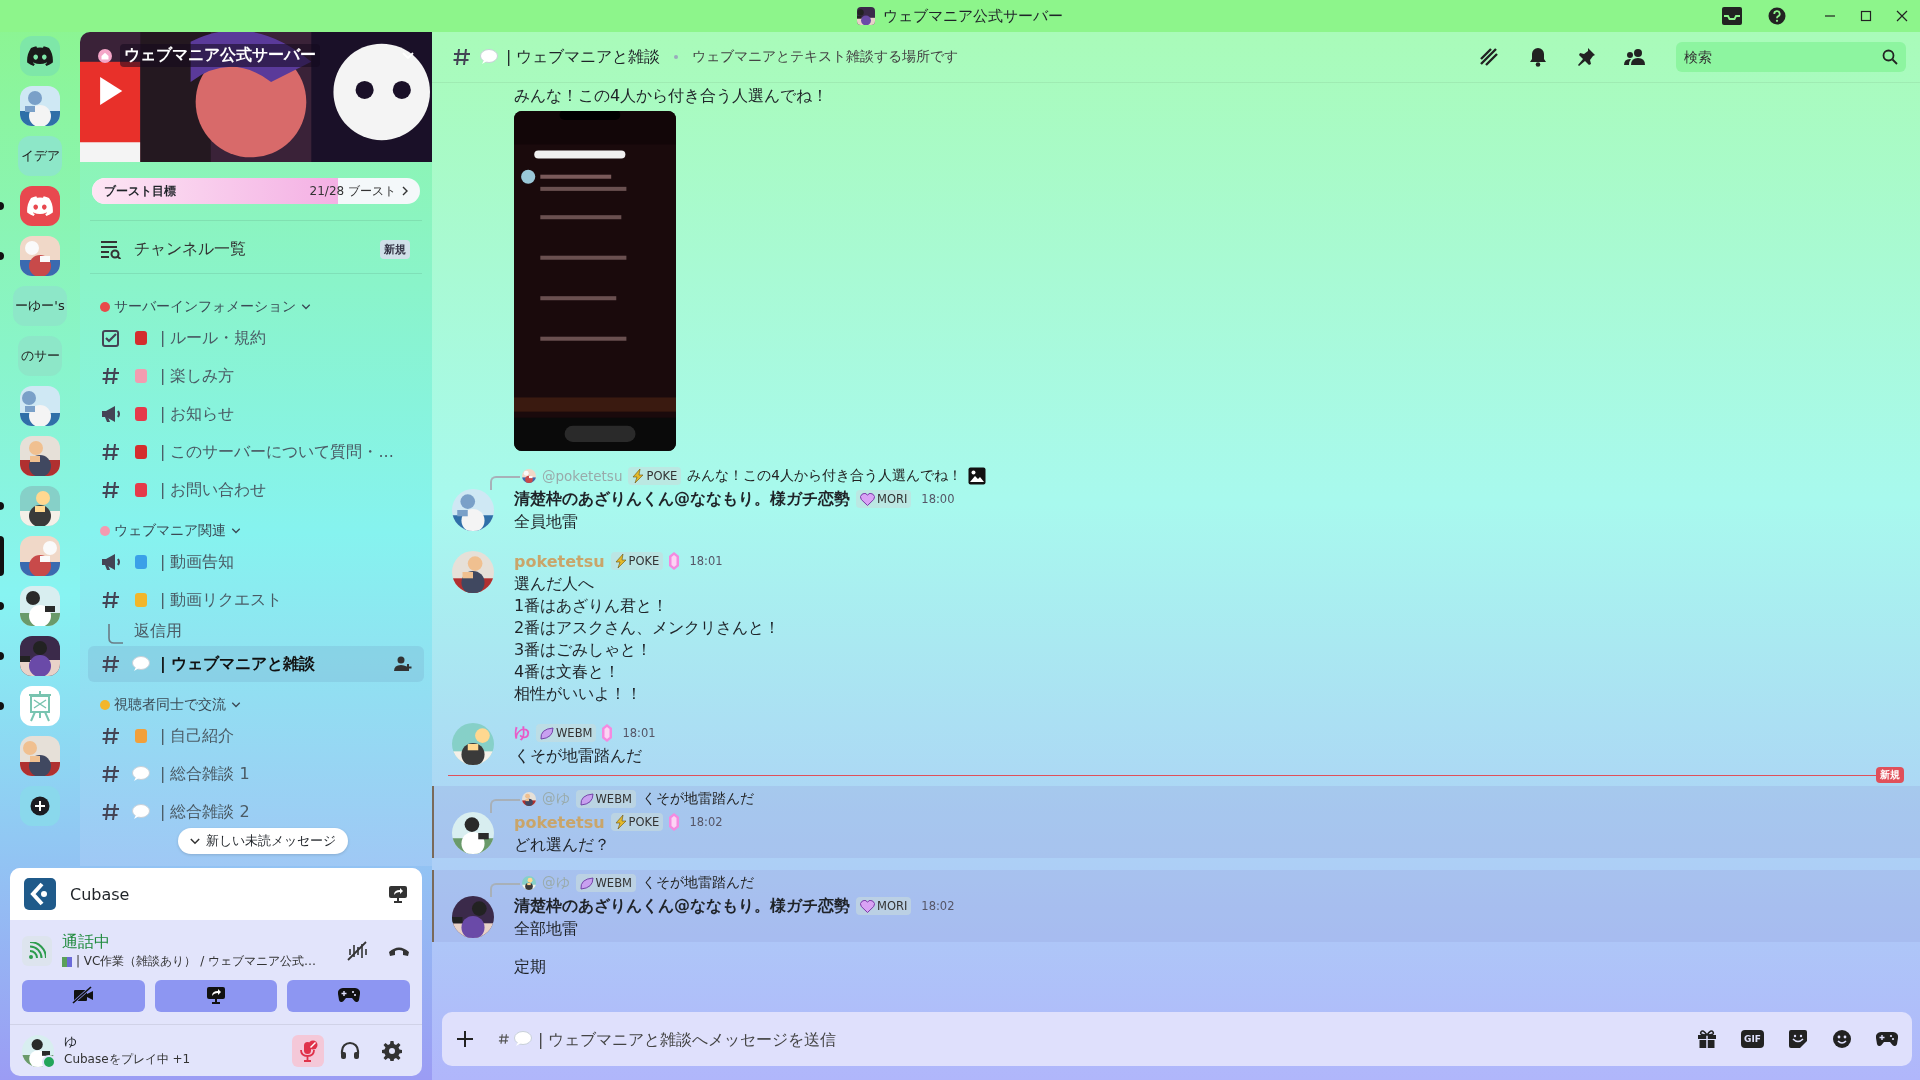  I want to click on channel-item: | 総合雑談 1, so click(256, 774).